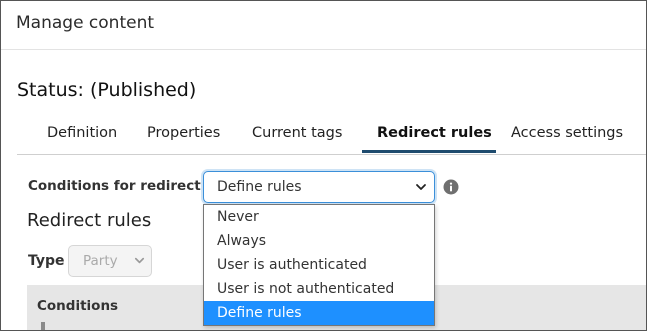 This screenshot has height=331, width=647. I want to click on dialog-title: Manage content, so click(85, 23).